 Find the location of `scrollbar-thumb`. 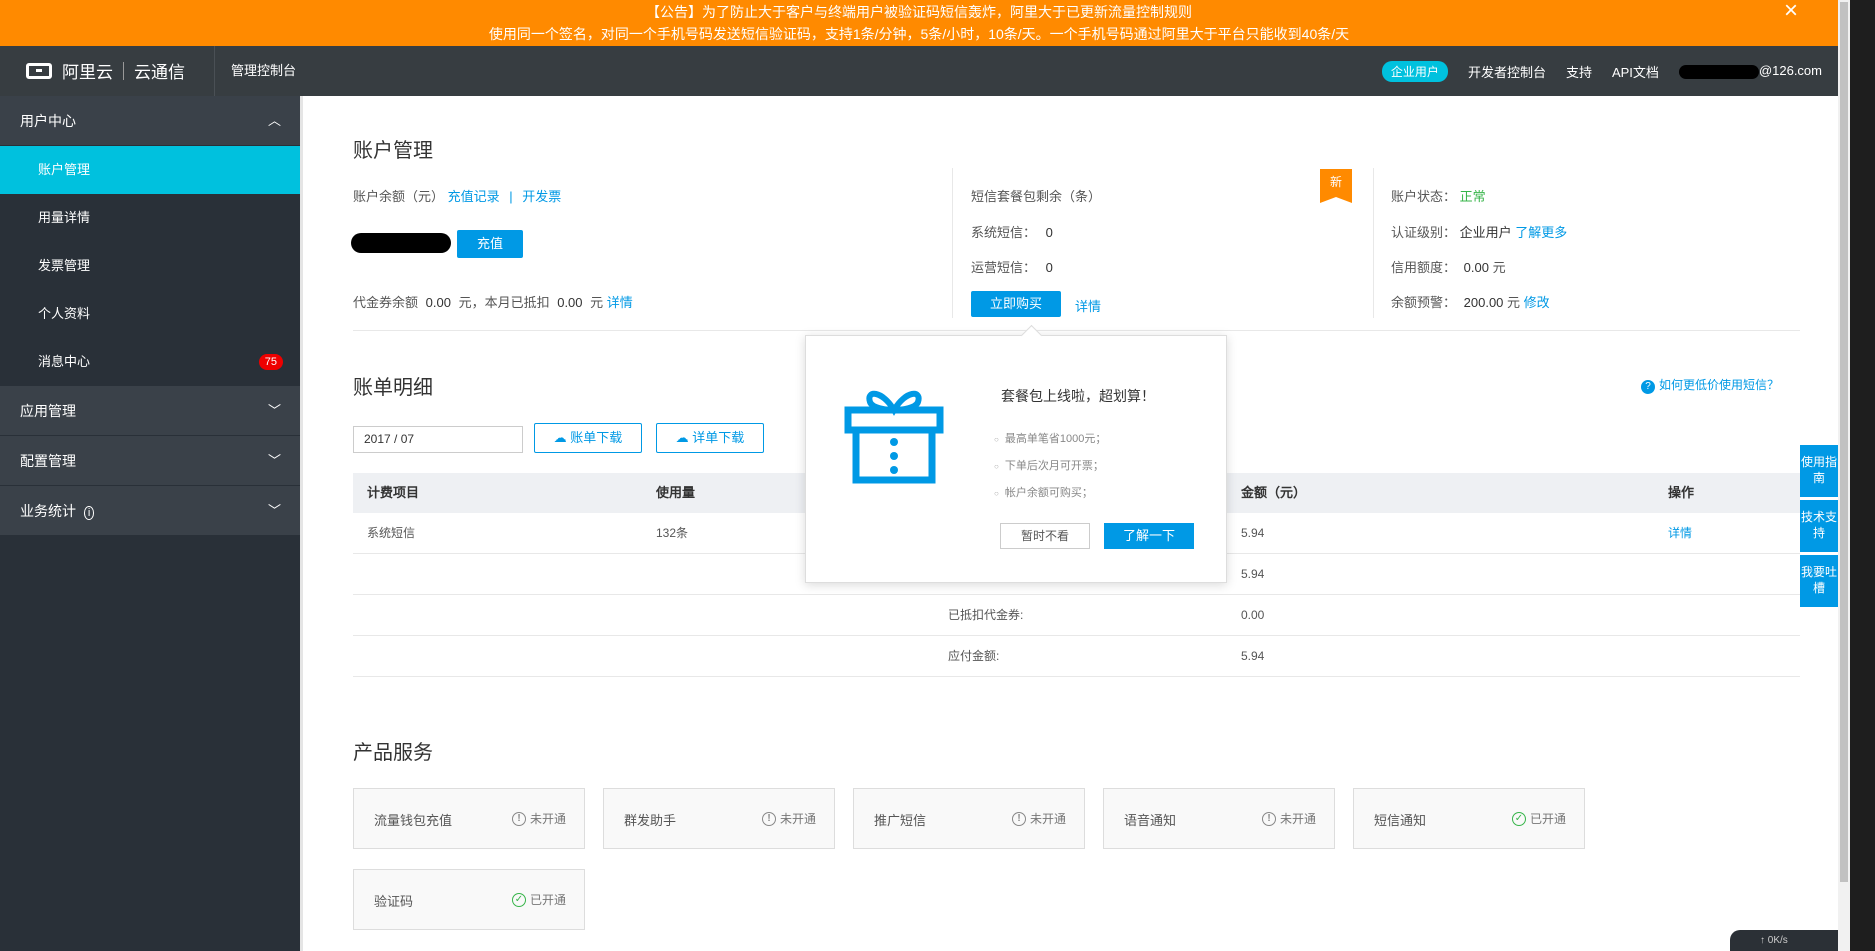

scrollbar-thumb is located at coordinates (1844, 442).